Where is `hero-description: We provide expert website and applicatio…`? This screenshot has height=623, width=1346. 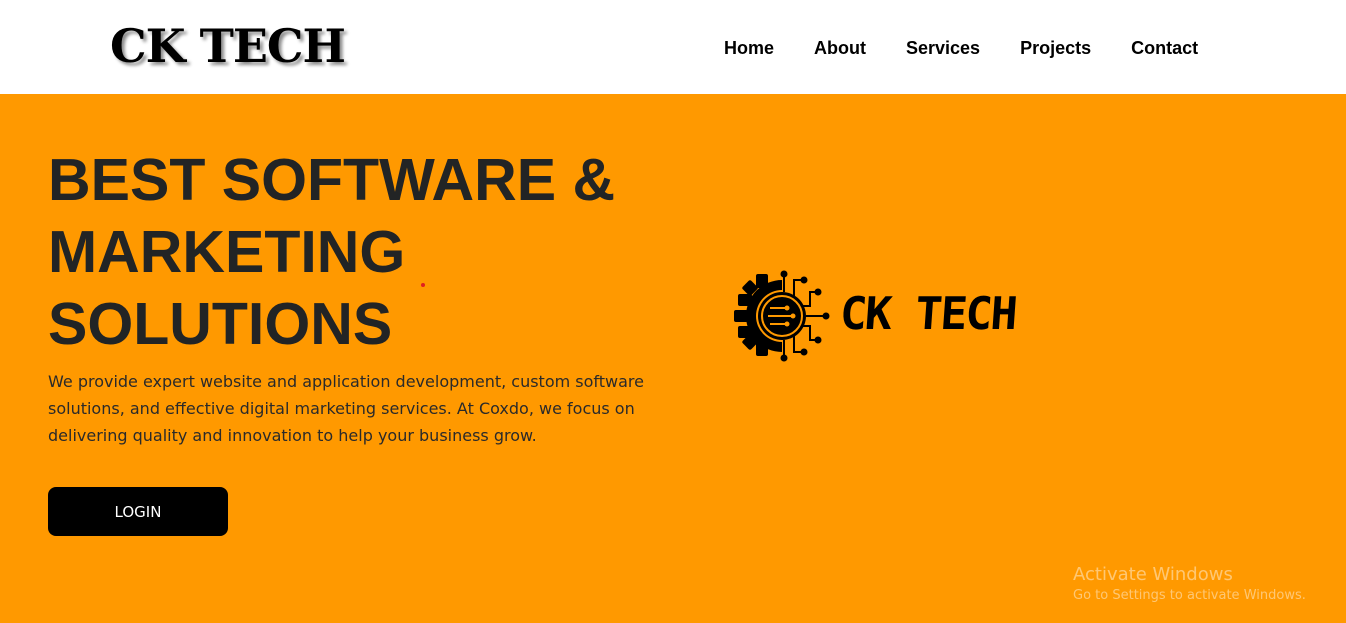 hero-description: We provide expert website and applicatio… is located at coordinates (346, 408).